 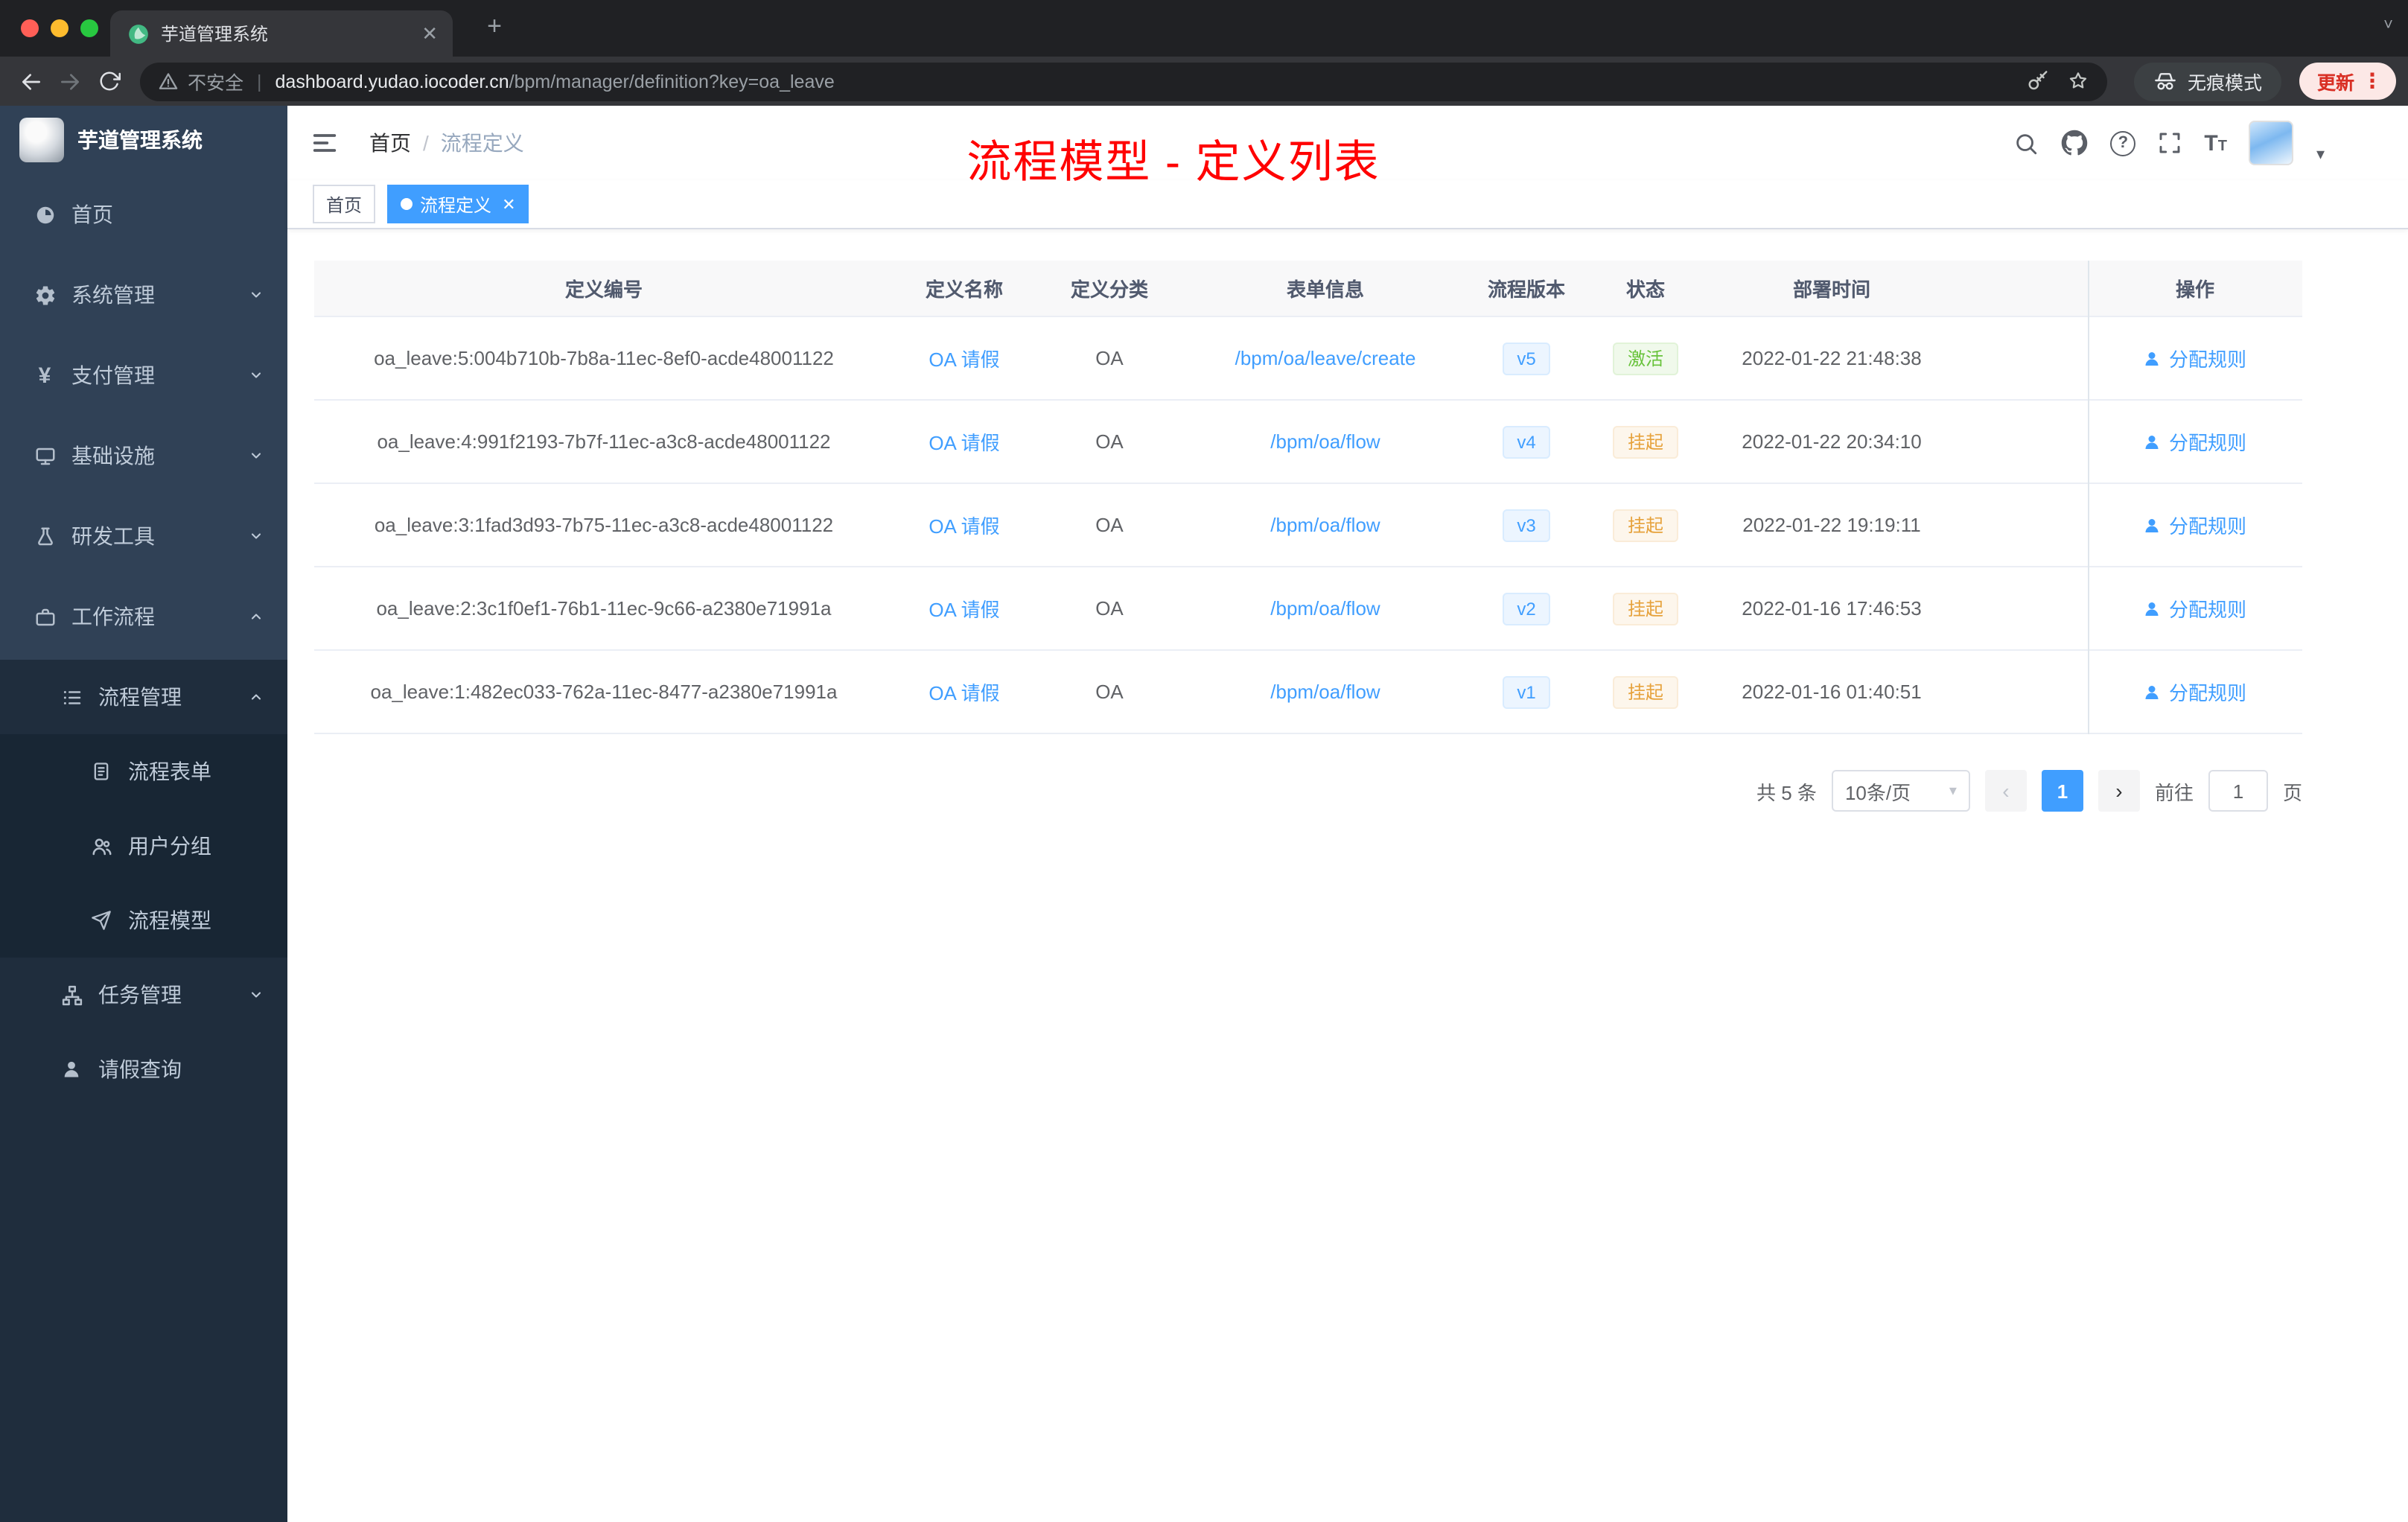 I want to click on sidebar-item-payment: ¥ 支付管理, so click(x=143, y=375).